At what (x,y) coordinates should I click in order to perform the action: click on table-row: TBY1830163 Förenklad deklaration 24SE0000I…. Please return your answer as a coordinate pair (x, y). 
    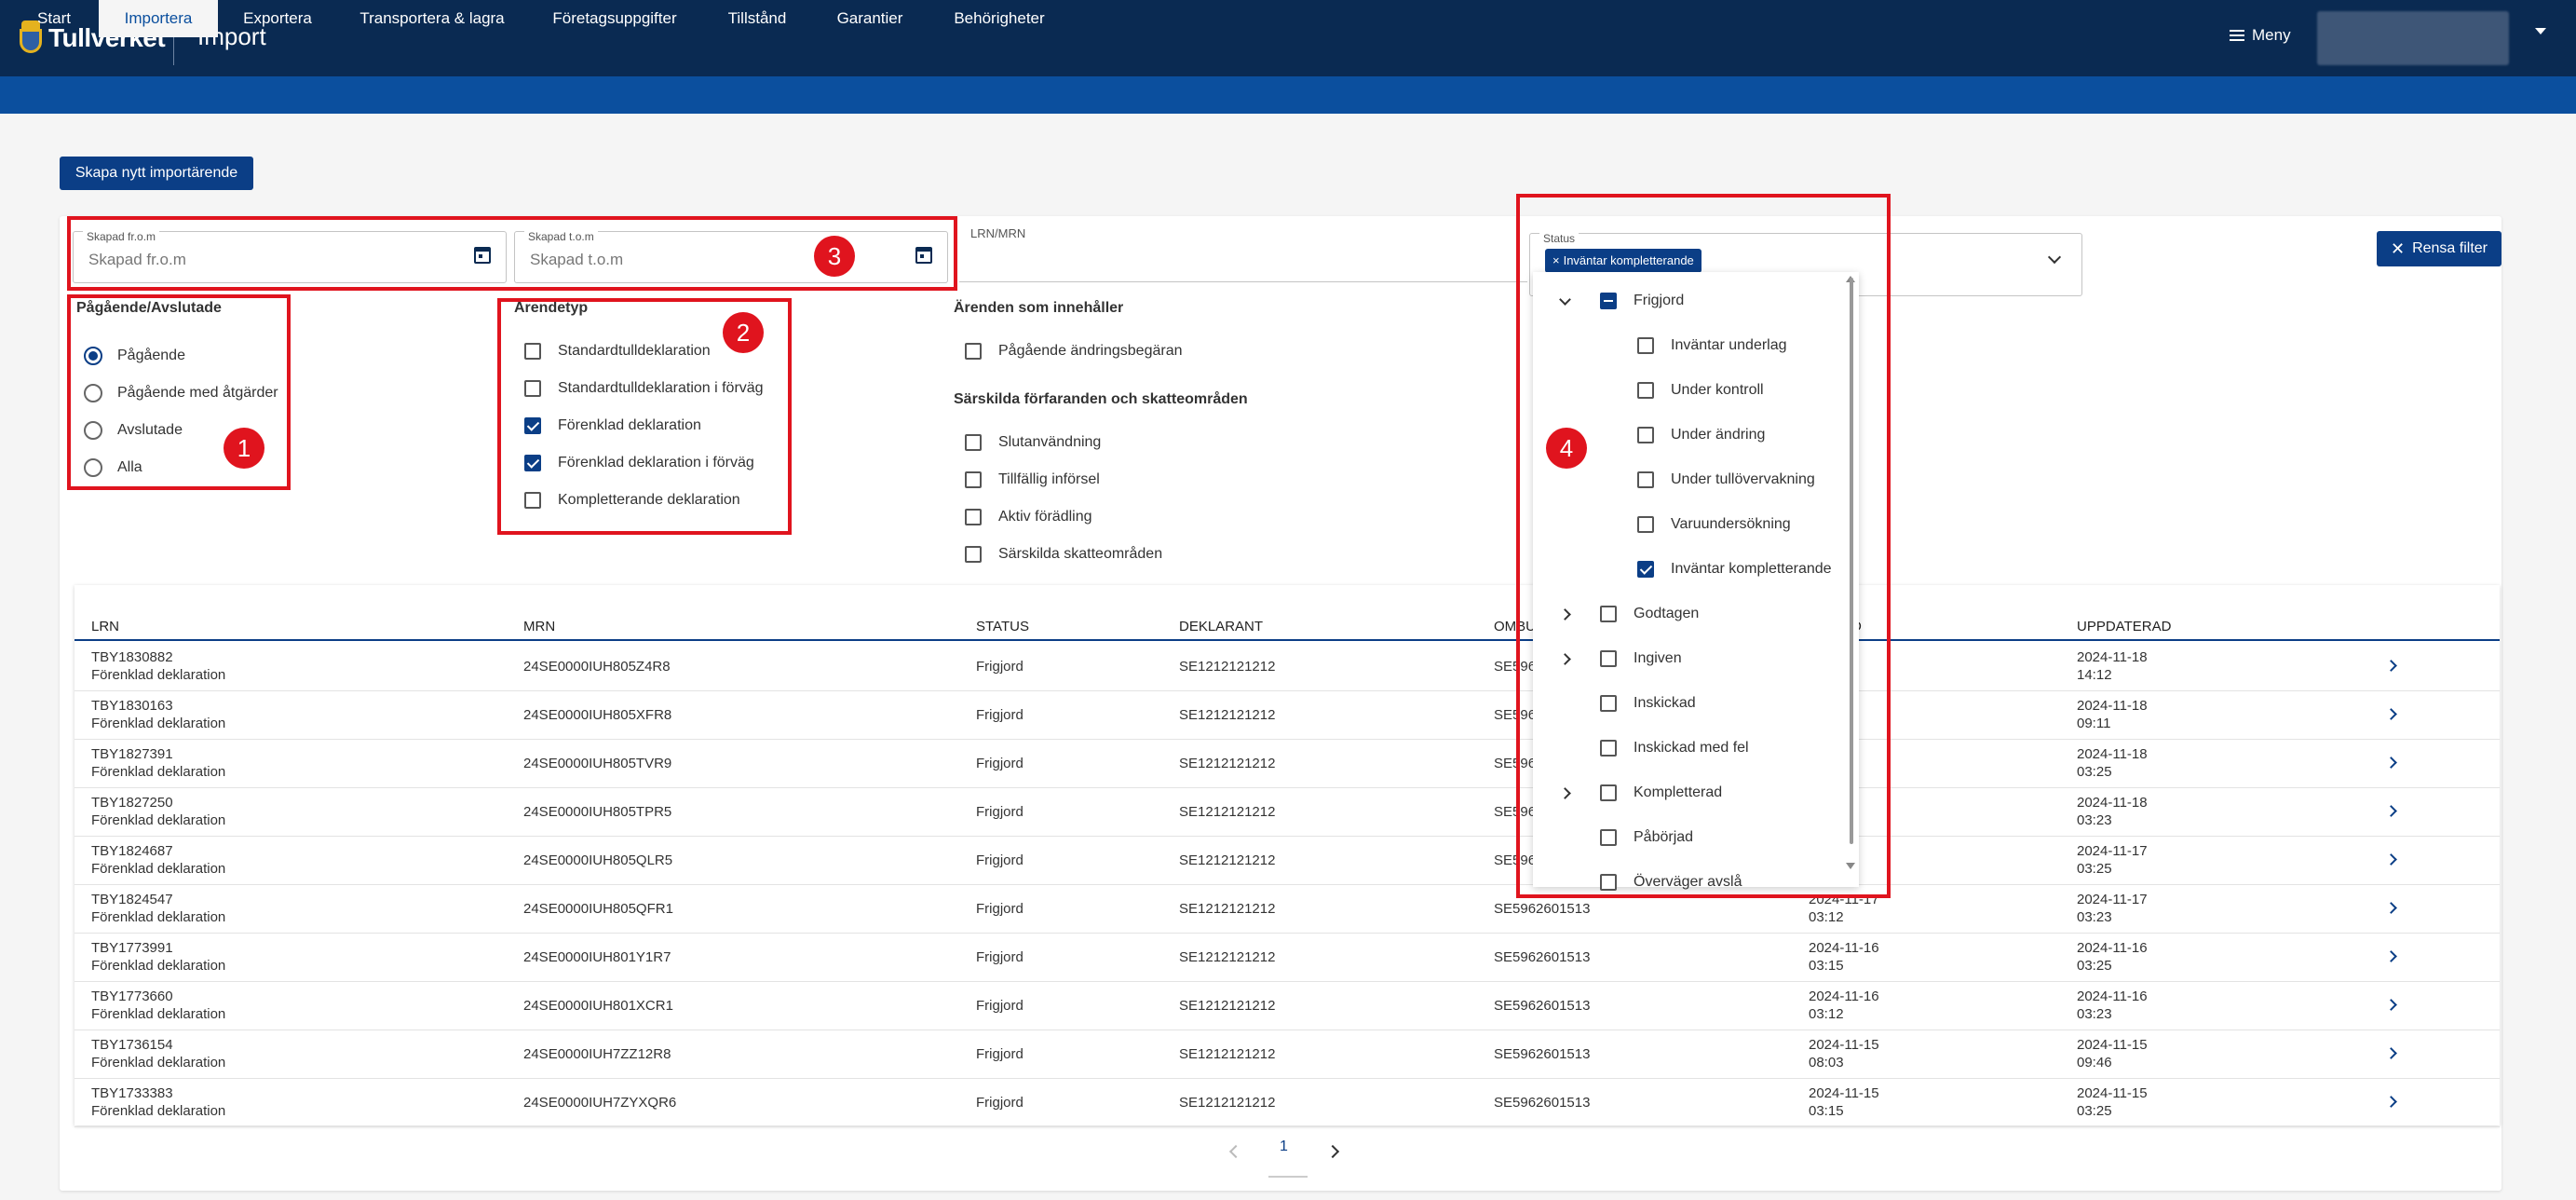
    Looking at the image, I should click on (1287, 715).